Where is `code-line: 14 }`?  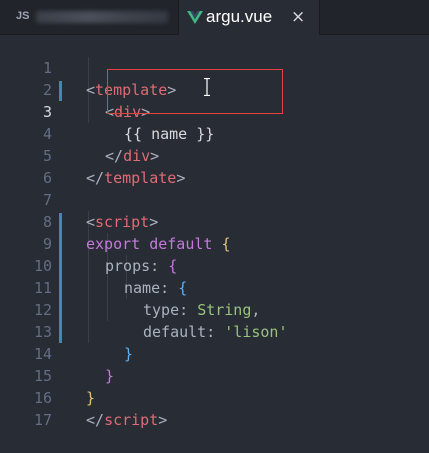
code-line: 14 } is located at coordinates (214, 353).